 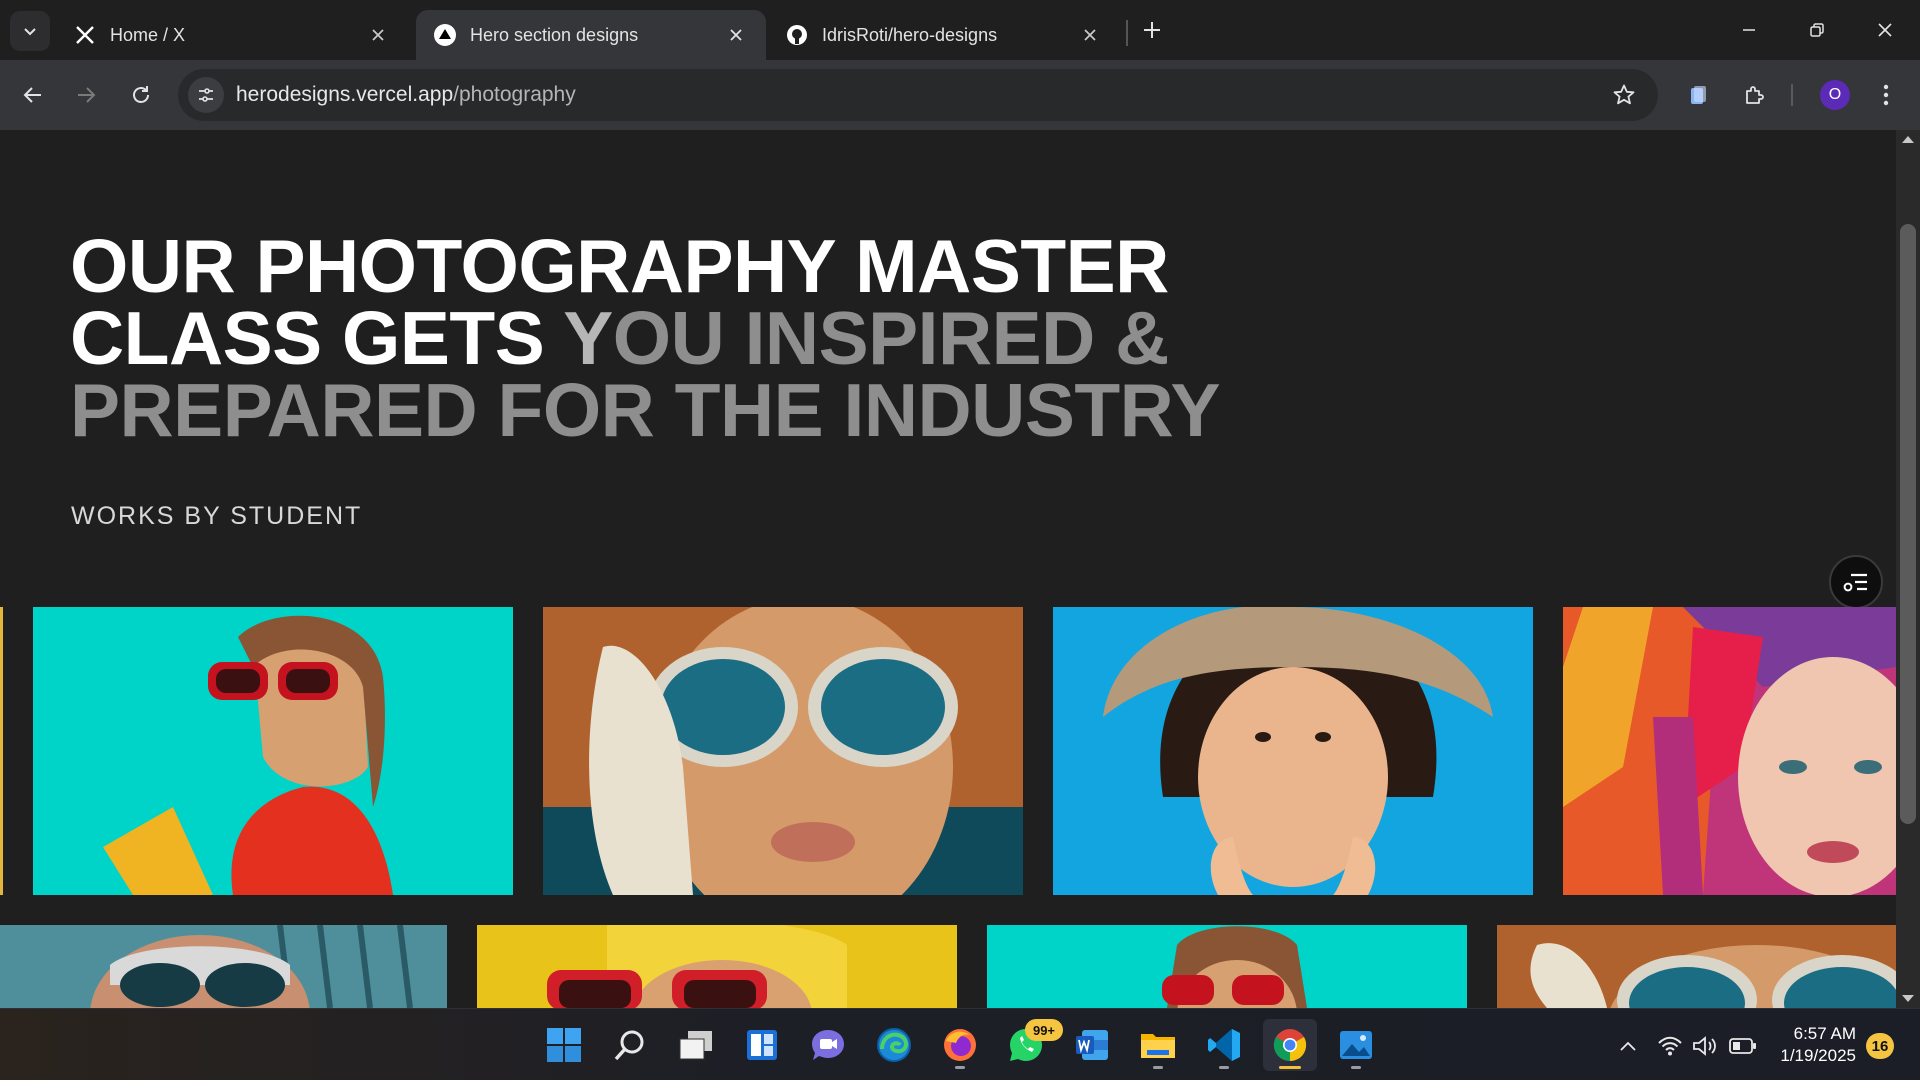 I want to click on arrow-right-icon, so click(x=87, y=95).